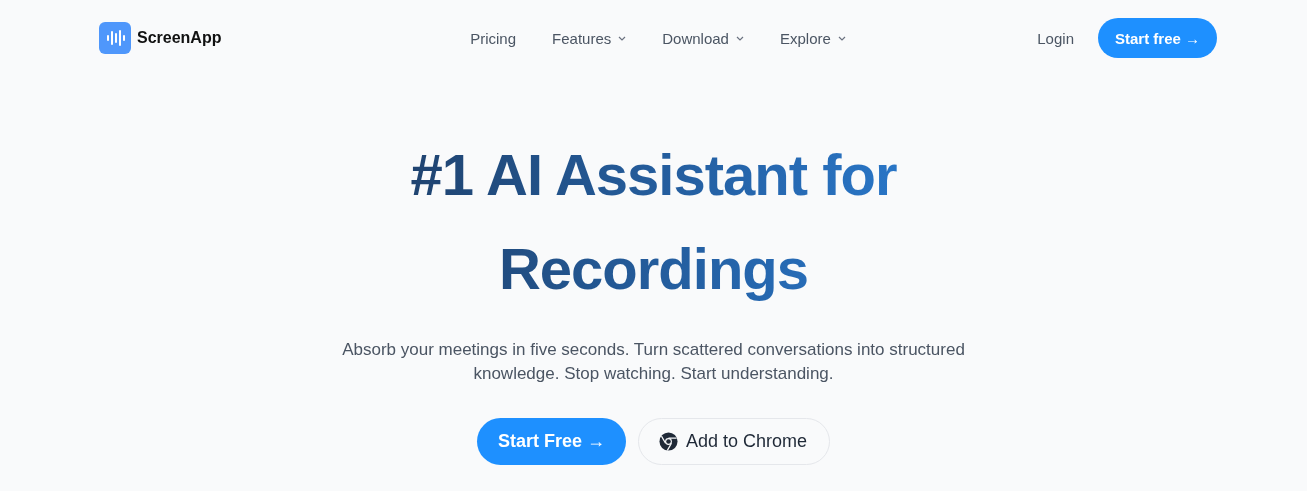 This screenshot has height=491, width=1307. What do you see at coordinates (734, 441) in the screenshot?
I see `add-to-chrome-button: Add to Chrome` at bounding box center [734, 441].